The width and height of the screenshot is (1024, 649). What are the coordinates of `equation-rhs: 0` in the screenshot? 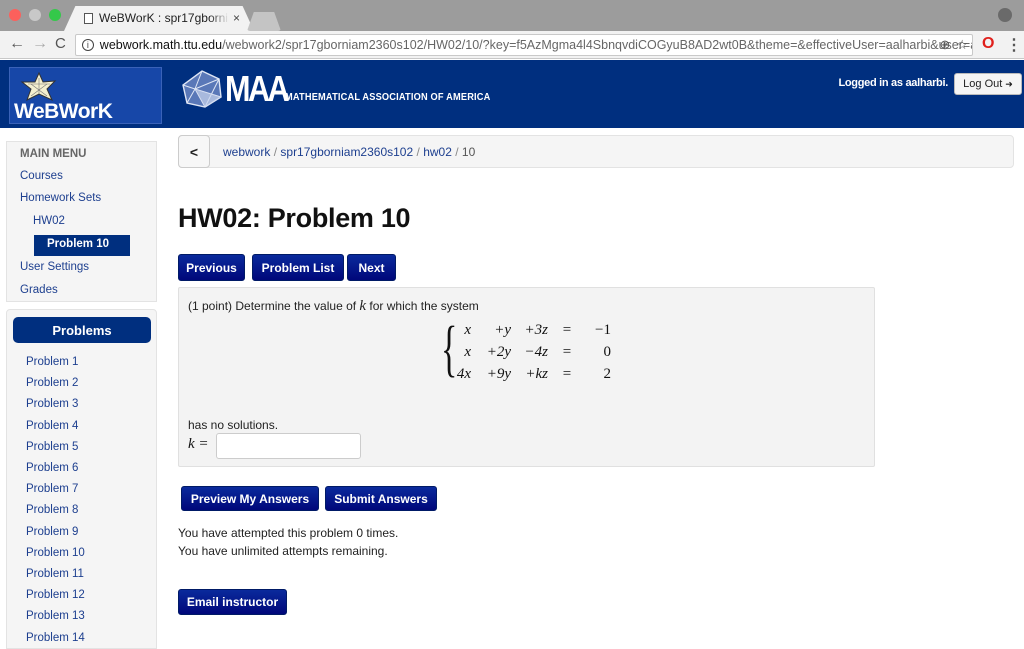 It's located at (607, 352).